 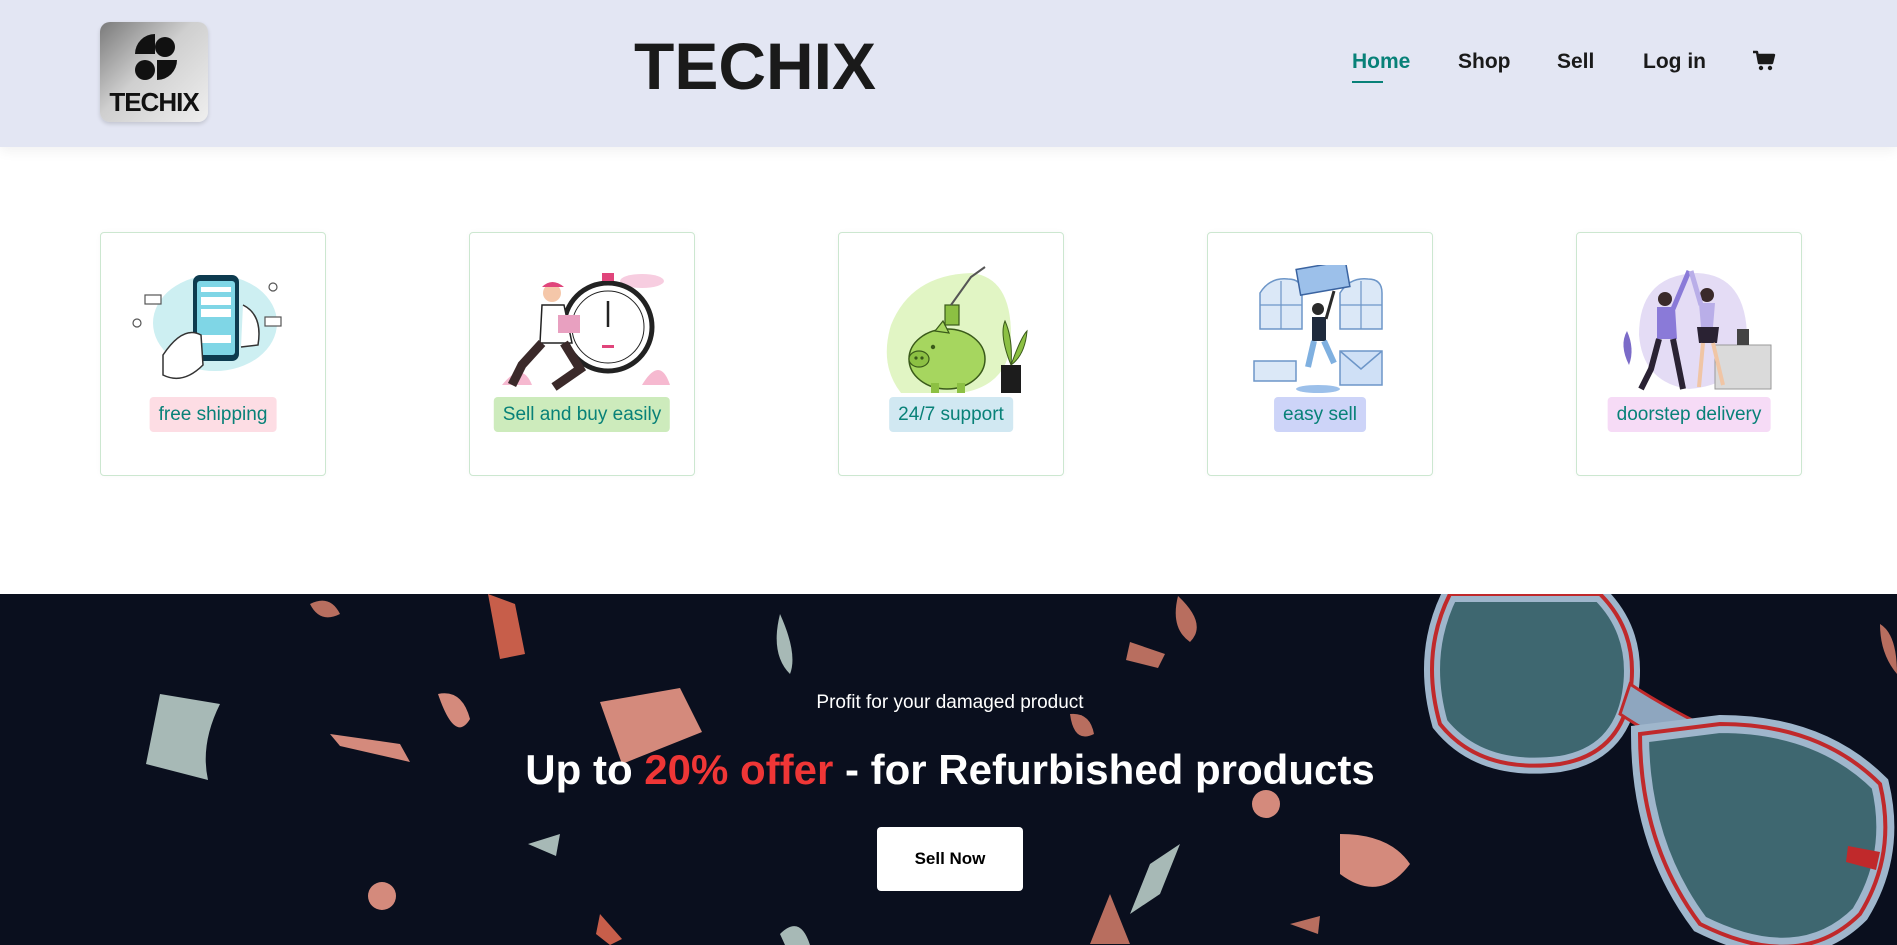 I want to click on phone-payment-illustration, so click(x=207, y=327).